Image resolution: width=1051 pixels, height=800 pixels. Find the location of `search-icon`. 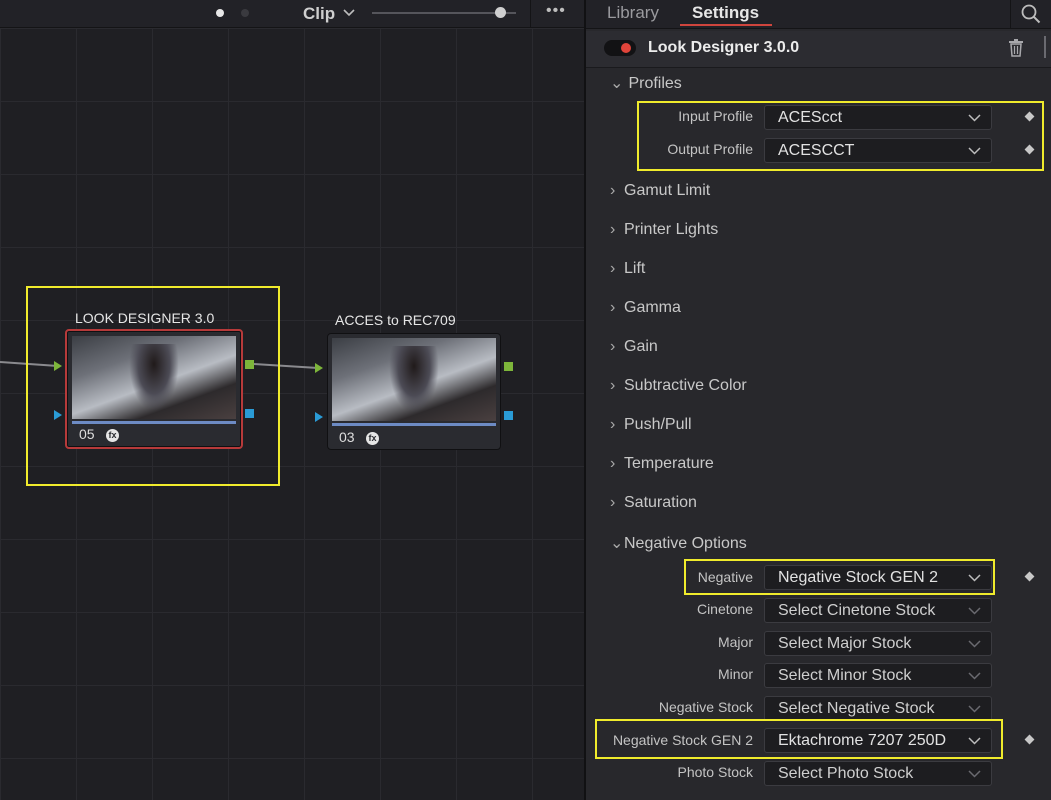

search-icon is located at coordinates (1031, 14).